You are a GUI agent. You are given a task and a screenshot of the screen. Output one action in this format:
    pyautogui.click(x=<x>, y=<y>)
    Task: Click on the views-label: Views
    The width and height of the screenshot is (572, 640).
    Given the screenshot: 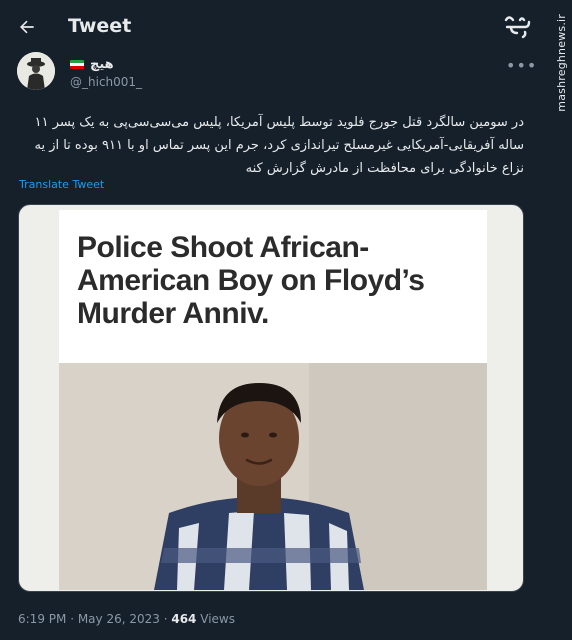 What is the action you would take?
    pyautogui.click(x=217, y=619)
    